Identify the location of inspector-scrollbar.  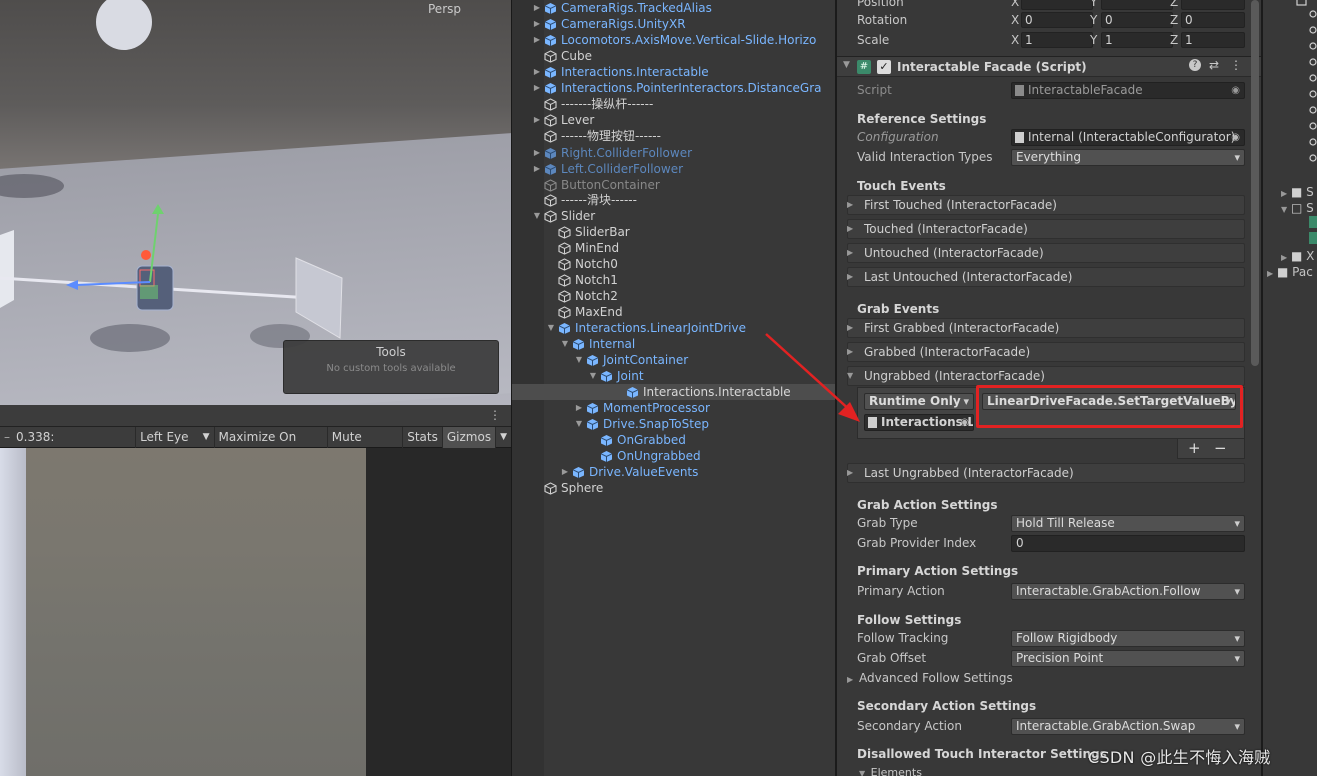
(1255, 183).